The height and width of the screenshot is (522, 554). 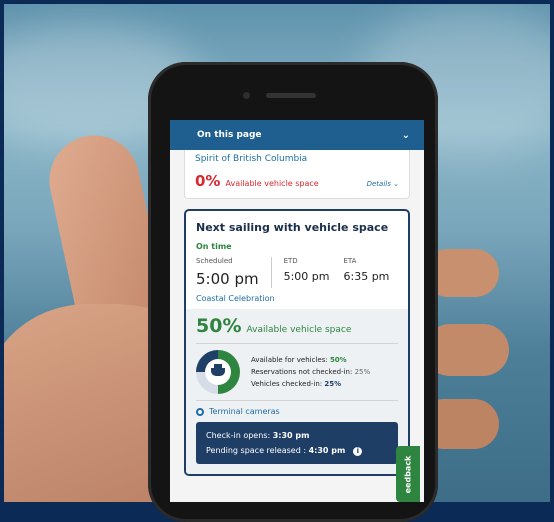 I want to click on reservations-label: Reservations not checked-in:, so click(x=302, y=372).